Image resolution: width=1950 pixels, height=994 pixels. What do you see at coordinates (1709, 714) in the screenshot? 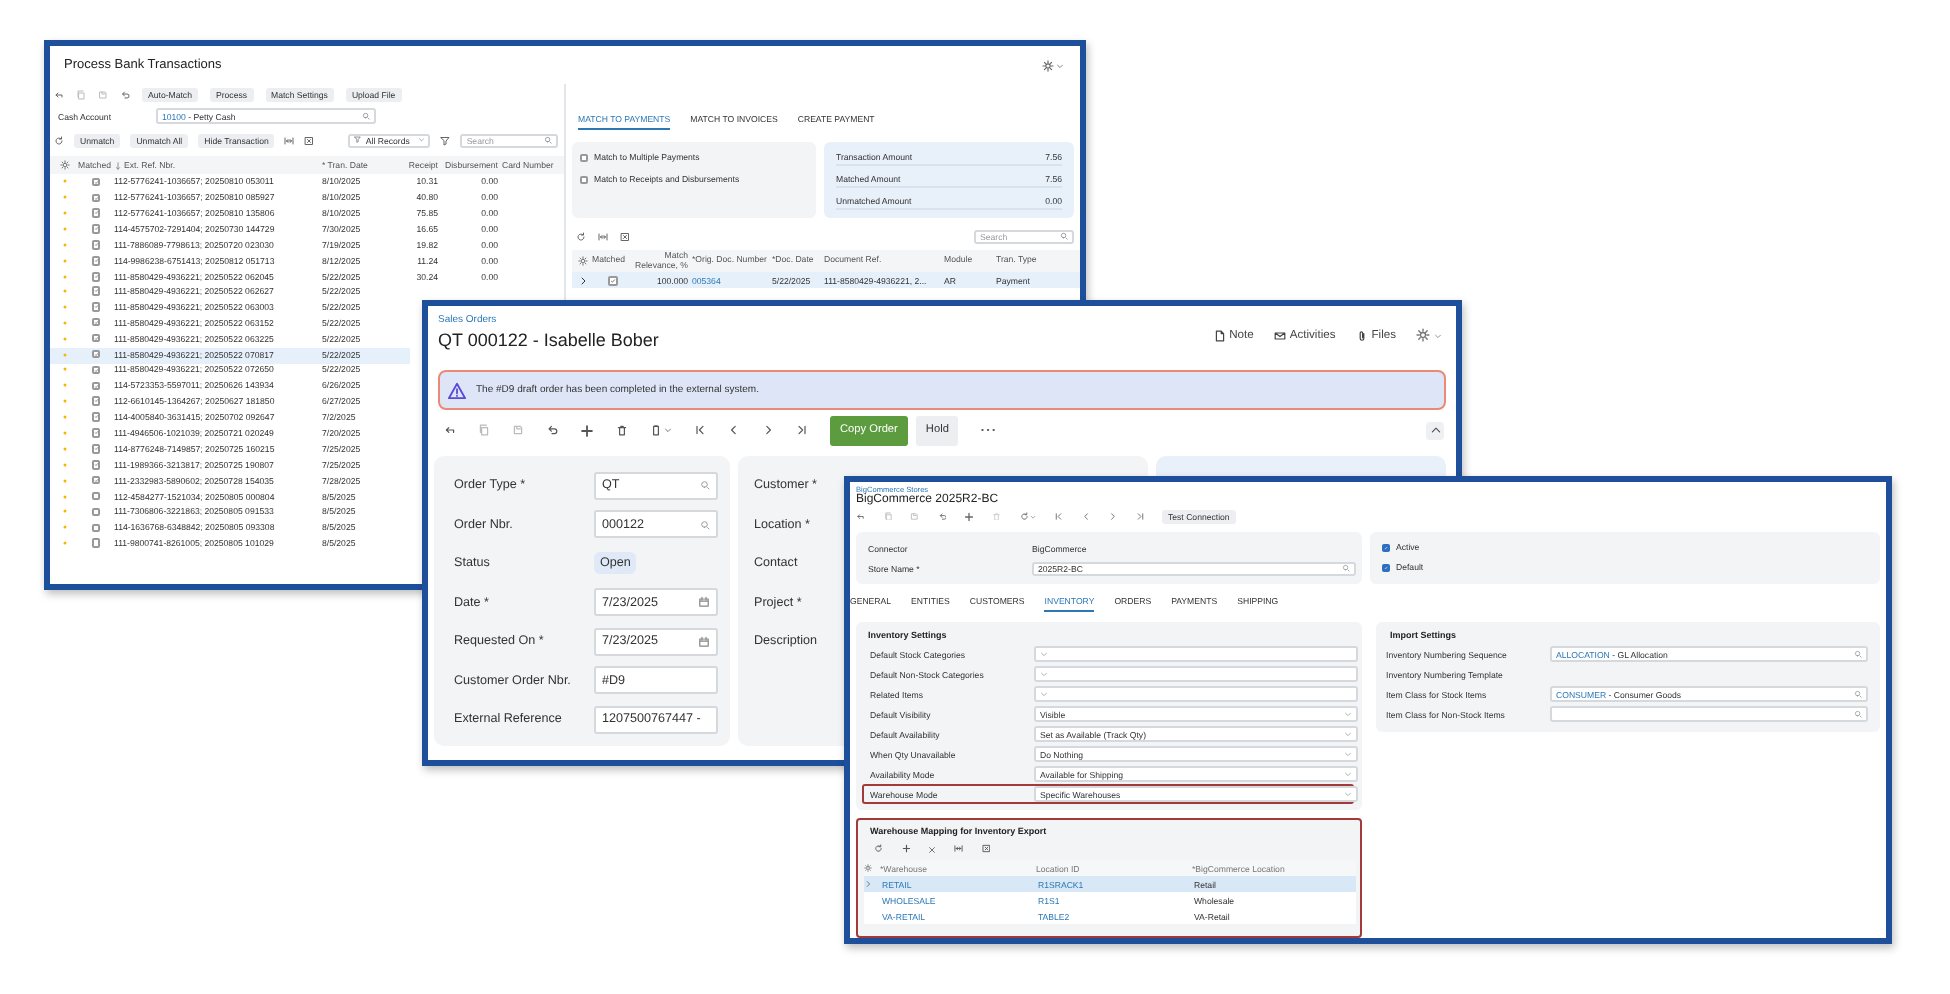
I see `lookup-field` at bounding box center [1709, 714].